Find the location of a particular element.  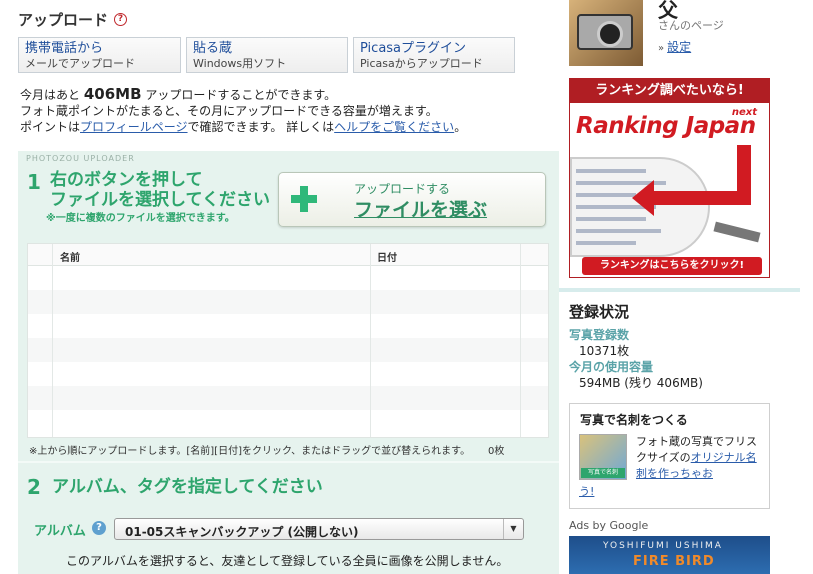

select-file-button: アップロードする ファイルを選ぶ is located at coordinates (412, 199).